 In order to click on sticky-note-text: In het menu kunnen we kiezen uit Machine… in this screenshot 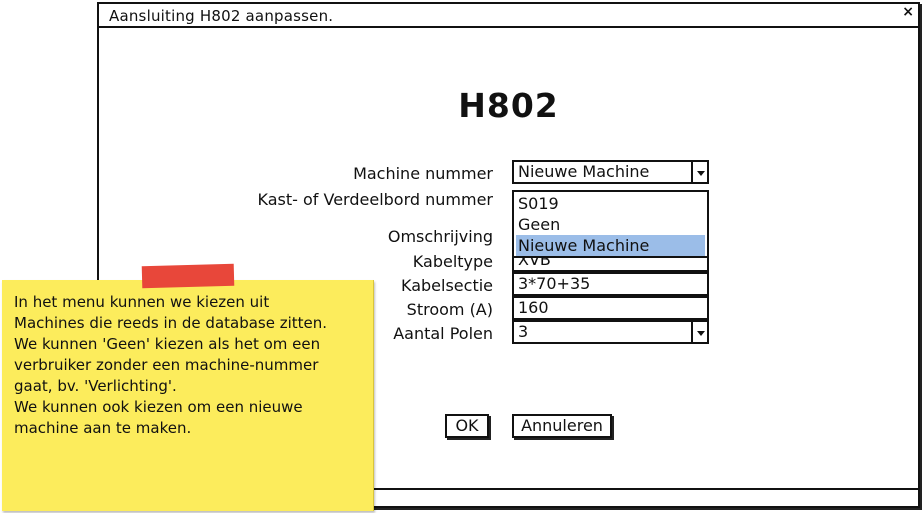, I will do `click(171, 365)`.